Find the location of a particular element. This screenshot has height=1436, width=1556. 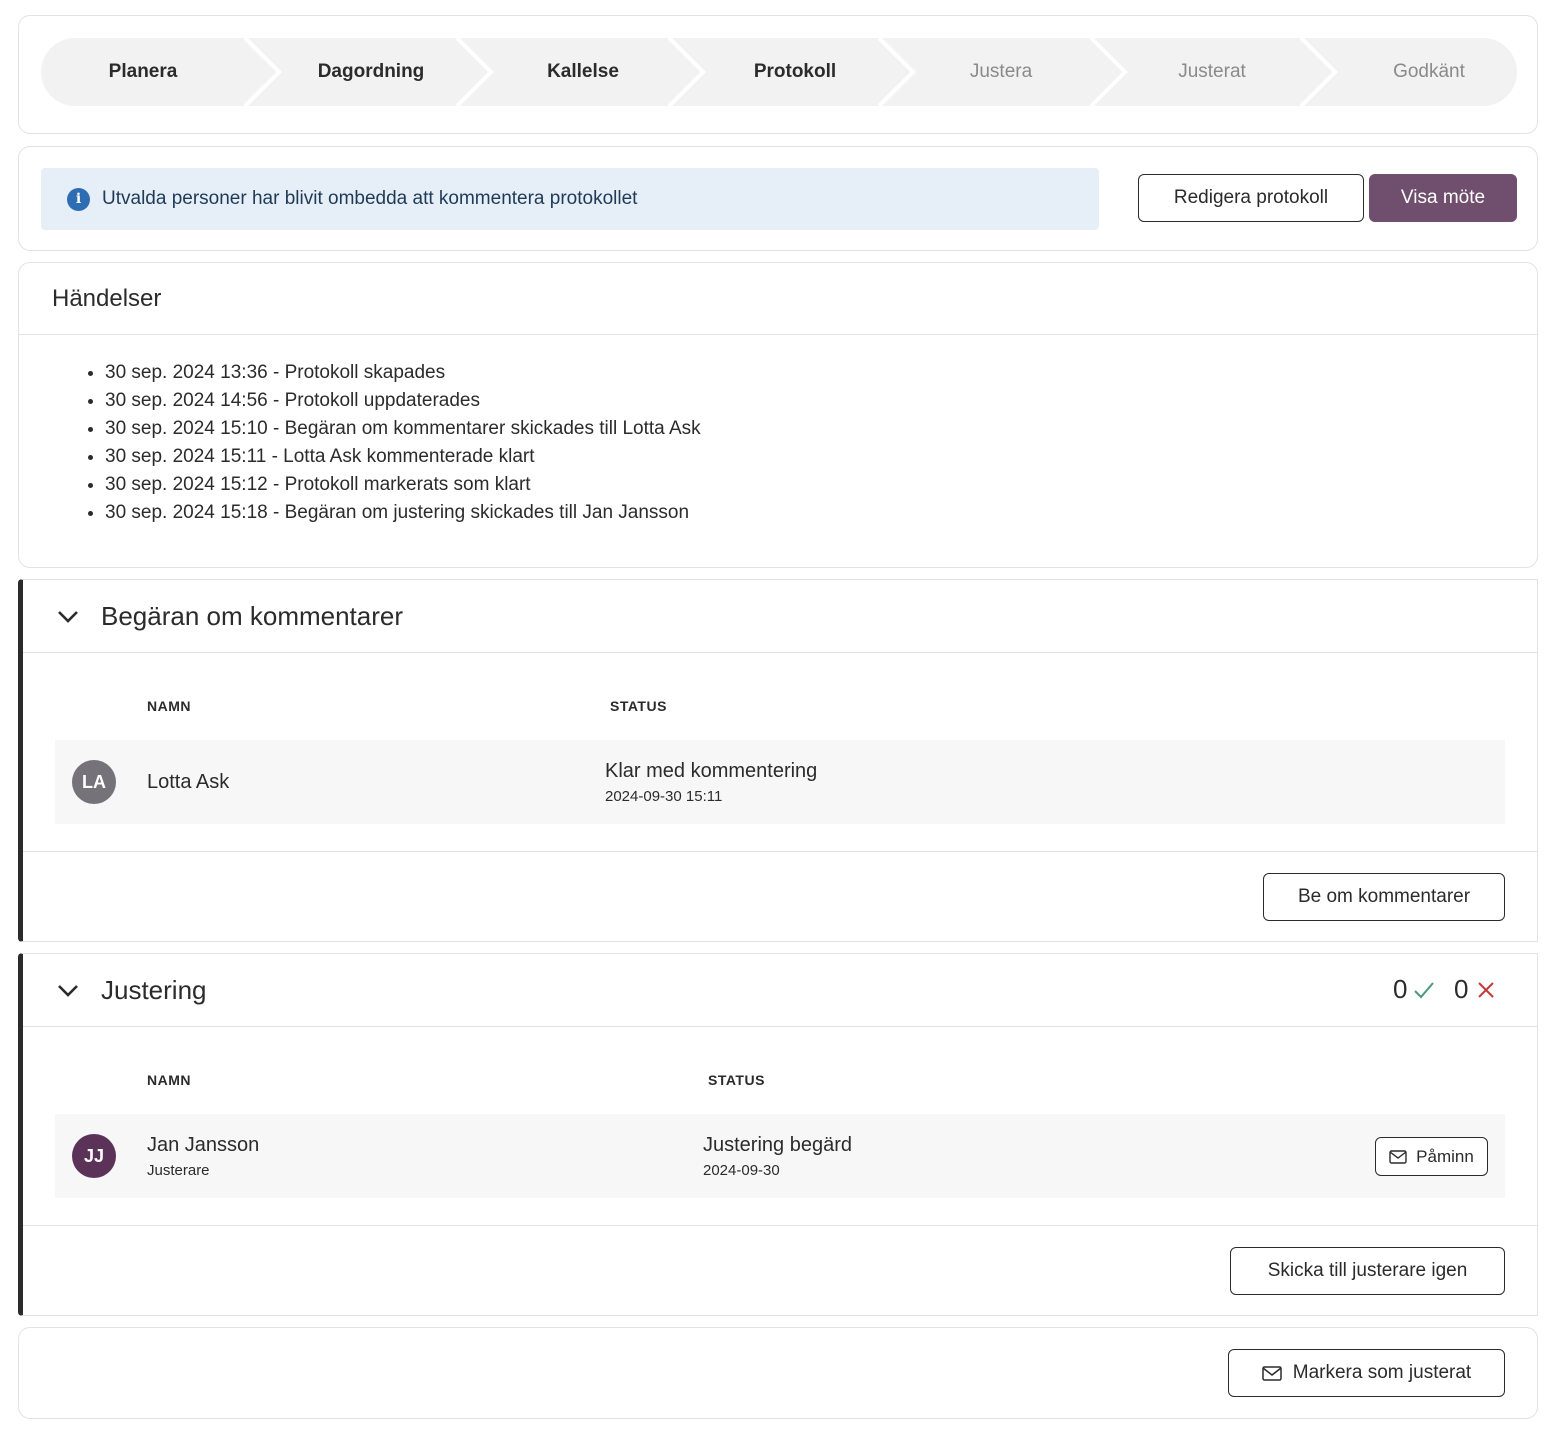

step-label: Justerat is located at coordinates (1212, 71).